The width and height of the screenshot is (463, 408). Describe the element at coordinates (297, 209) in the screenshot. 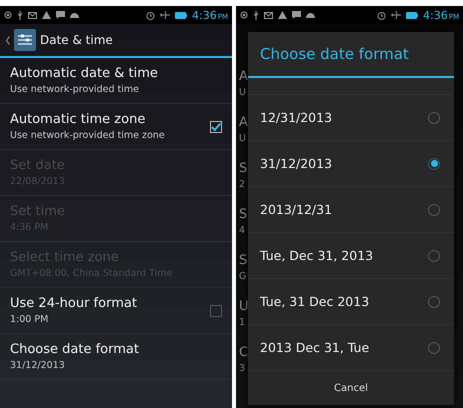

I see `option-label: 2013/12/31` at that location.